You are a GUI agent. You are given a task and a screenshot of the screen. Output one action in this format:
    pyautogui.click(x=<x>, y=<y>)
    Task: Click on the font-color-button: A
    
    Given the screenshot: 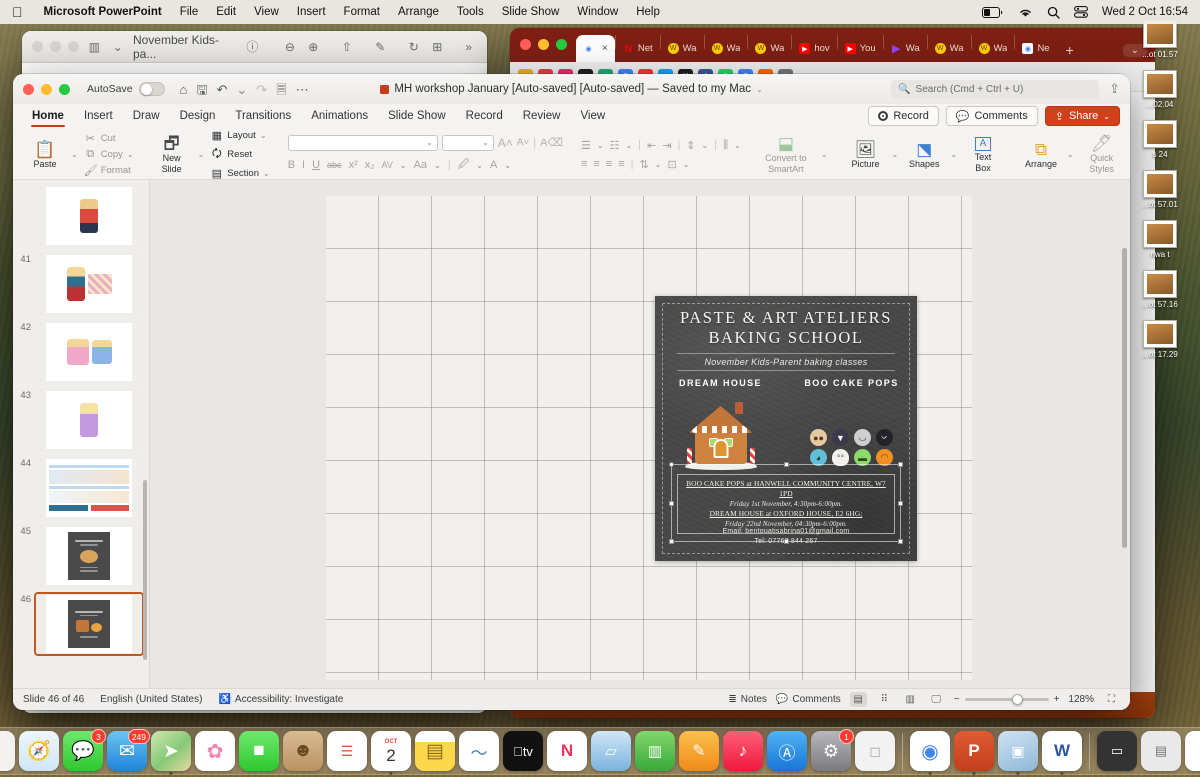 What is the action you would take?
    pyautogui.click(x=493, y=165)
    